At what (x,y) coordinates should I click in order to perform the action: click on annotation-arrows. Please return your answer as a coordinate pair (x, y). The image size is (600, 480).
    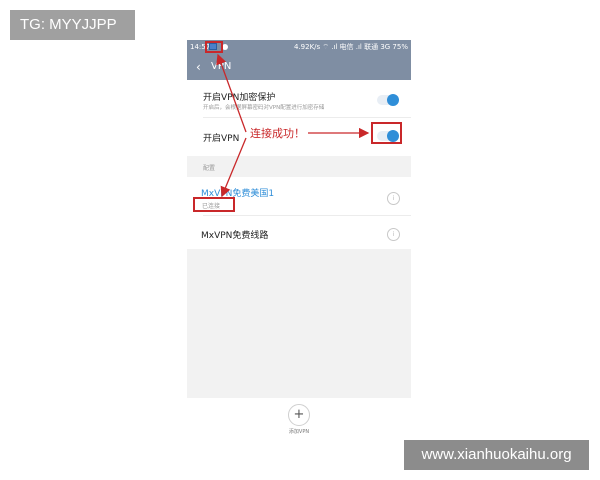
    Looking at the image, I should click on (293, 125).